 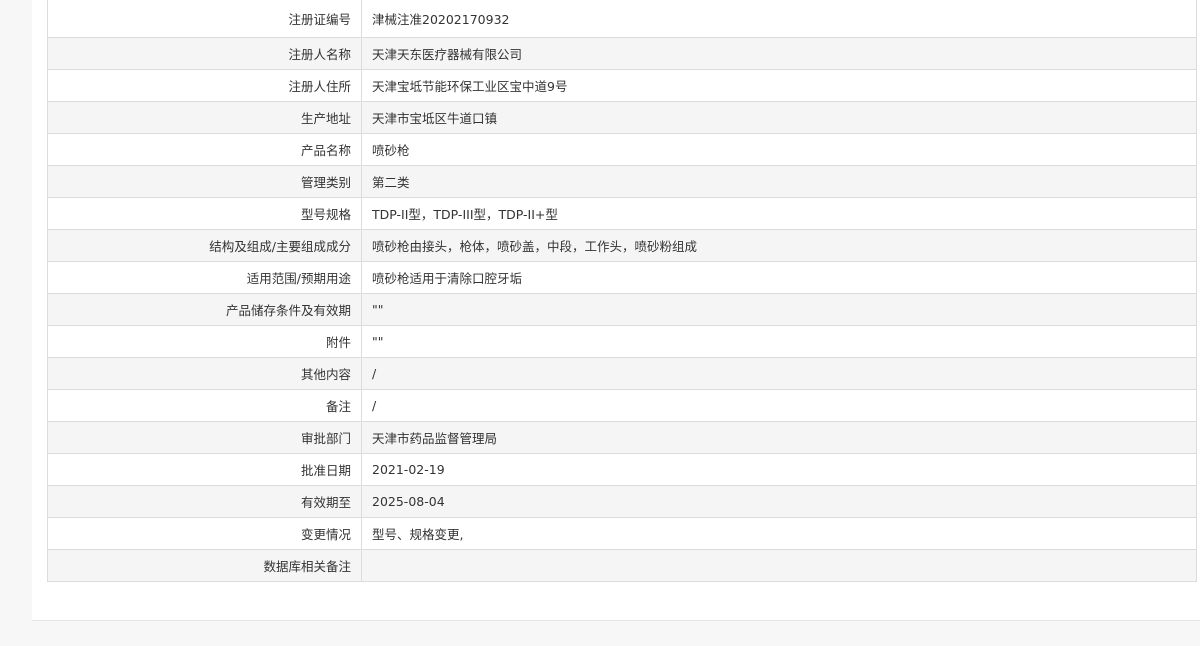 I want to click on table-row: 注册证编号 津械注准20202170932, so click(x=622, y=19).